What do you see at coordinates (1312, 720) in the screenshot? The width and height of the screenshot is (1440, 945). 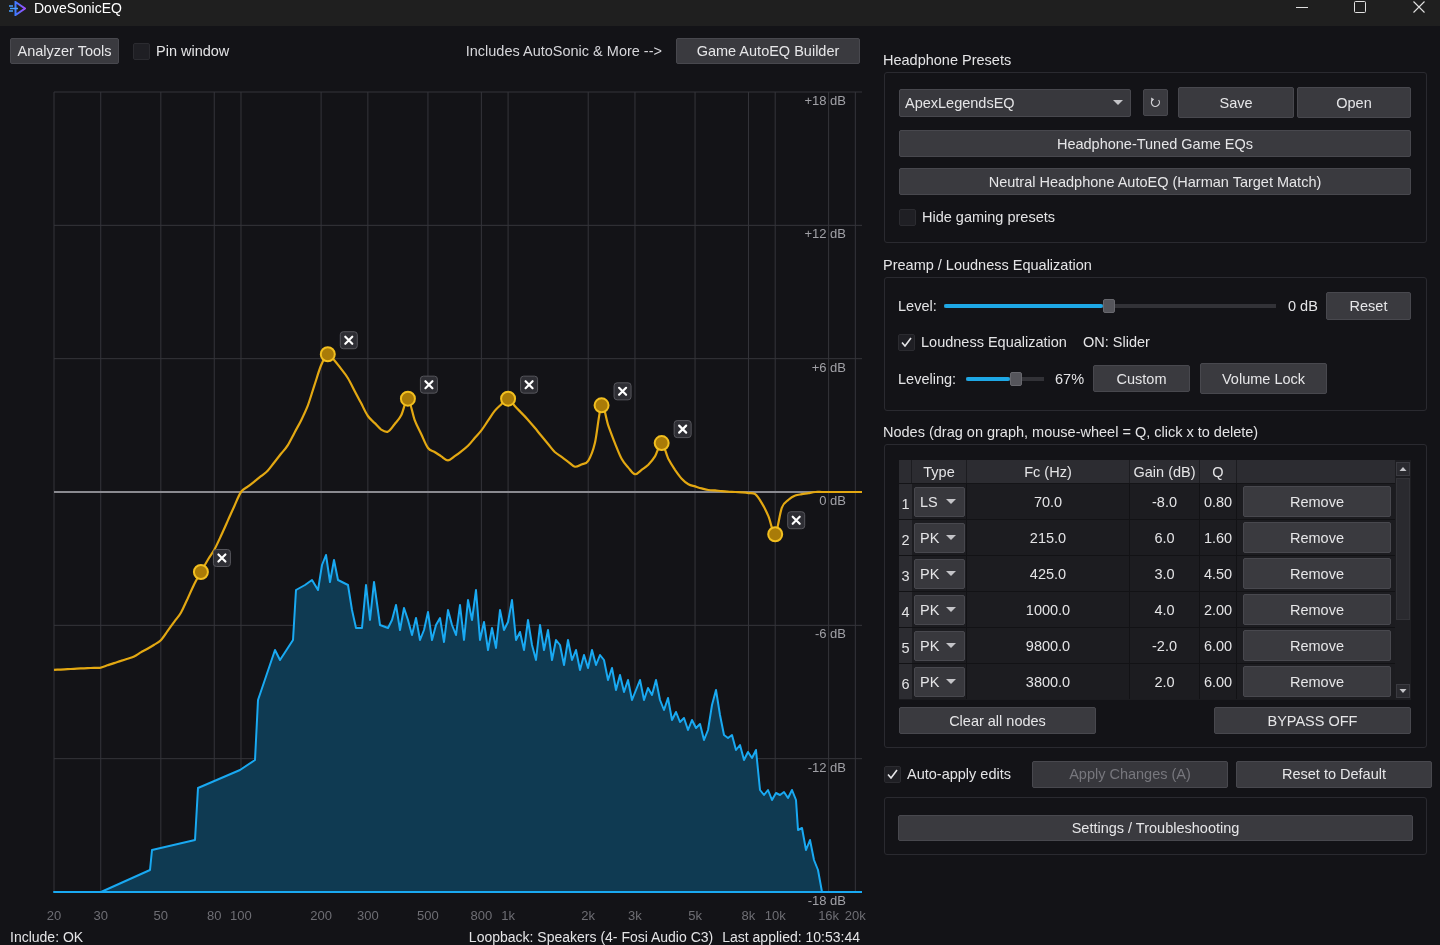 I see `bypass-button: BYPASS OFF` at bounding box center [1312, 720].